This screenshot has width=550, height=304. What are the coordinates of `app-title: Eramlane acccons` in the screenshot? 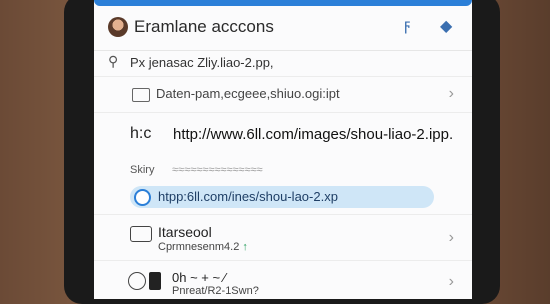 It's located at (204, 26).